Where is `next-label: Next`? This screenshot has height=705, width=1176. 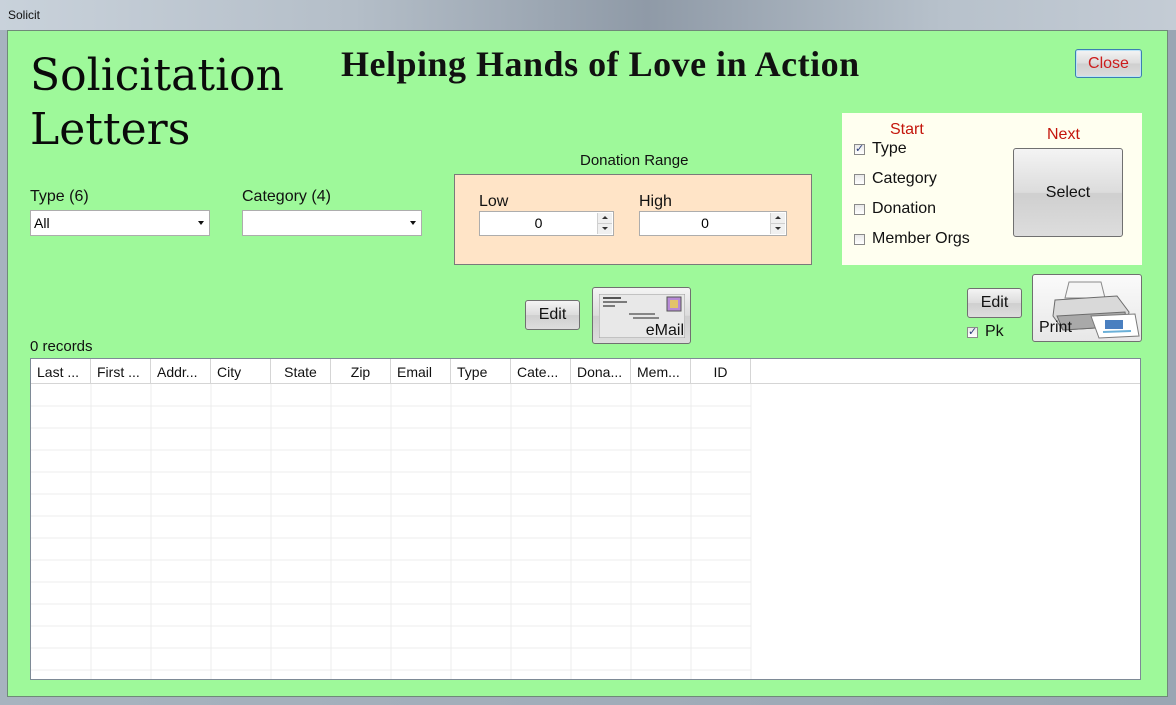 next-label: Next is located at coordinates (1063, 134).